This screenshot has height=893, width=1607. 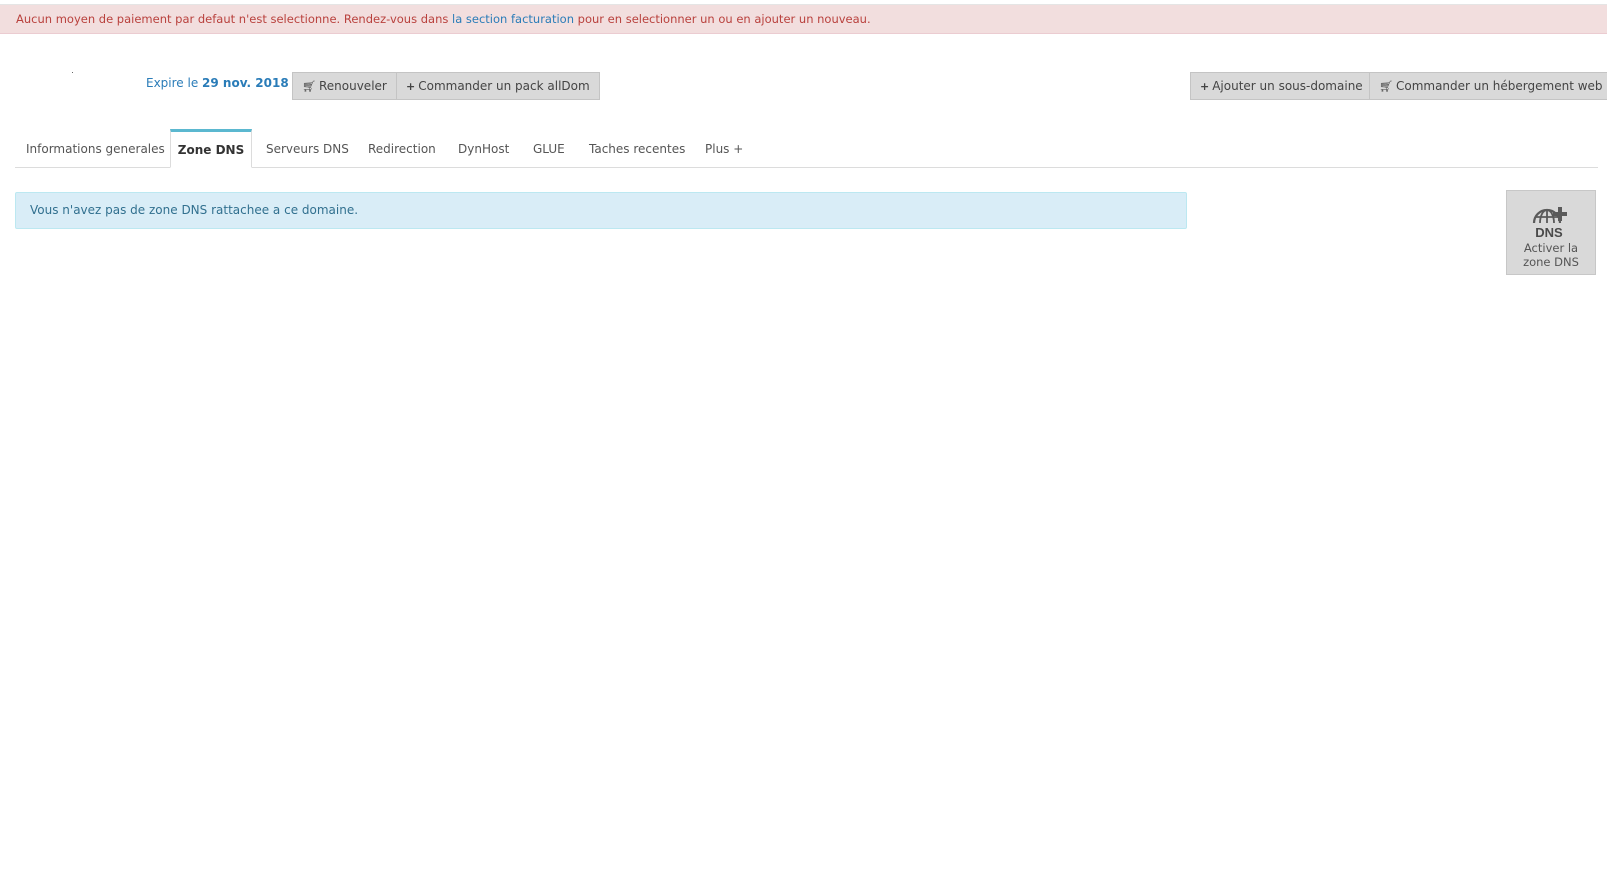 I want to click on activate-dns-label-line1: Activer la, so click(x=1551, y=248).